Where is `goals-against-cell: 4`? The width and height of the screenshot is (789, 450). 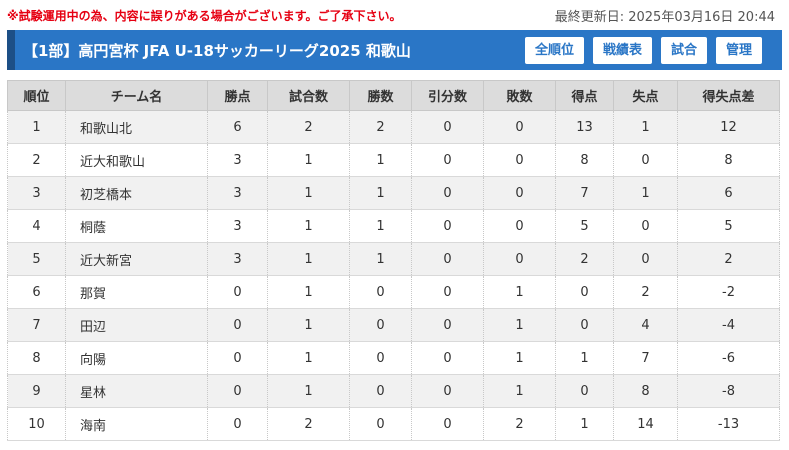
goals-against-cell: 4 is located at coordinates (645, 325).